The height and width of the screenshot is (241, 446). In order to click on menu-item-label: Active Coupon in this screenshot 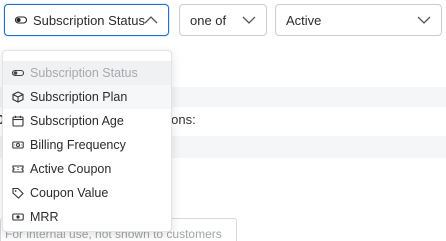, I will do `click(71, 169)`.